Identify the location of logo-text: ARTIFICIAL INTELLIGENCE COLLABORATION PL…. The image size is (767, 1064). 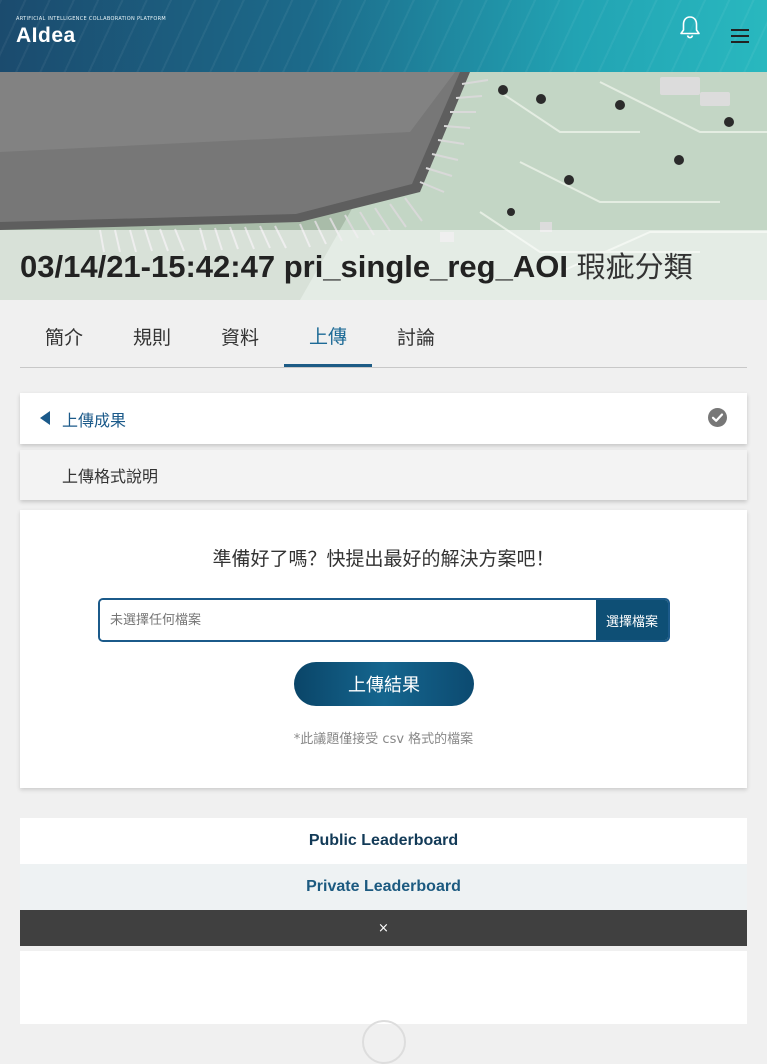
(91, 31).